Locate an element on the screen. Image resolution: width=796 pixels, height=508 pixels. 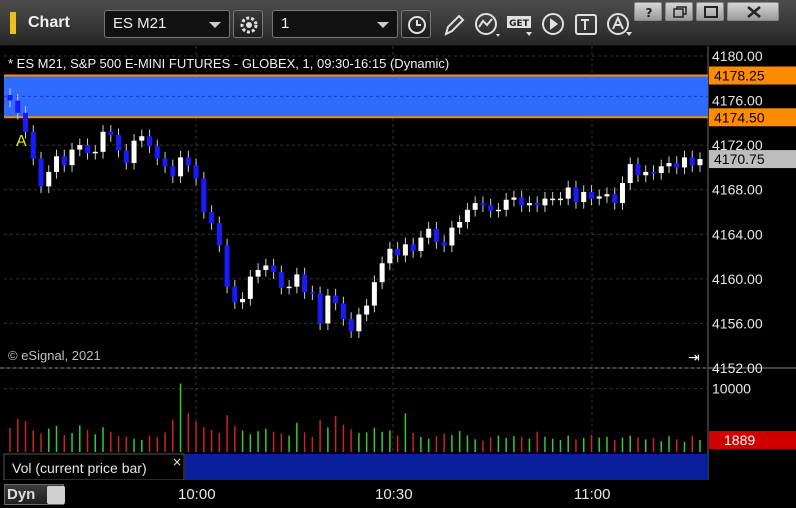
minimize-button is located at coordinates (710, 11).